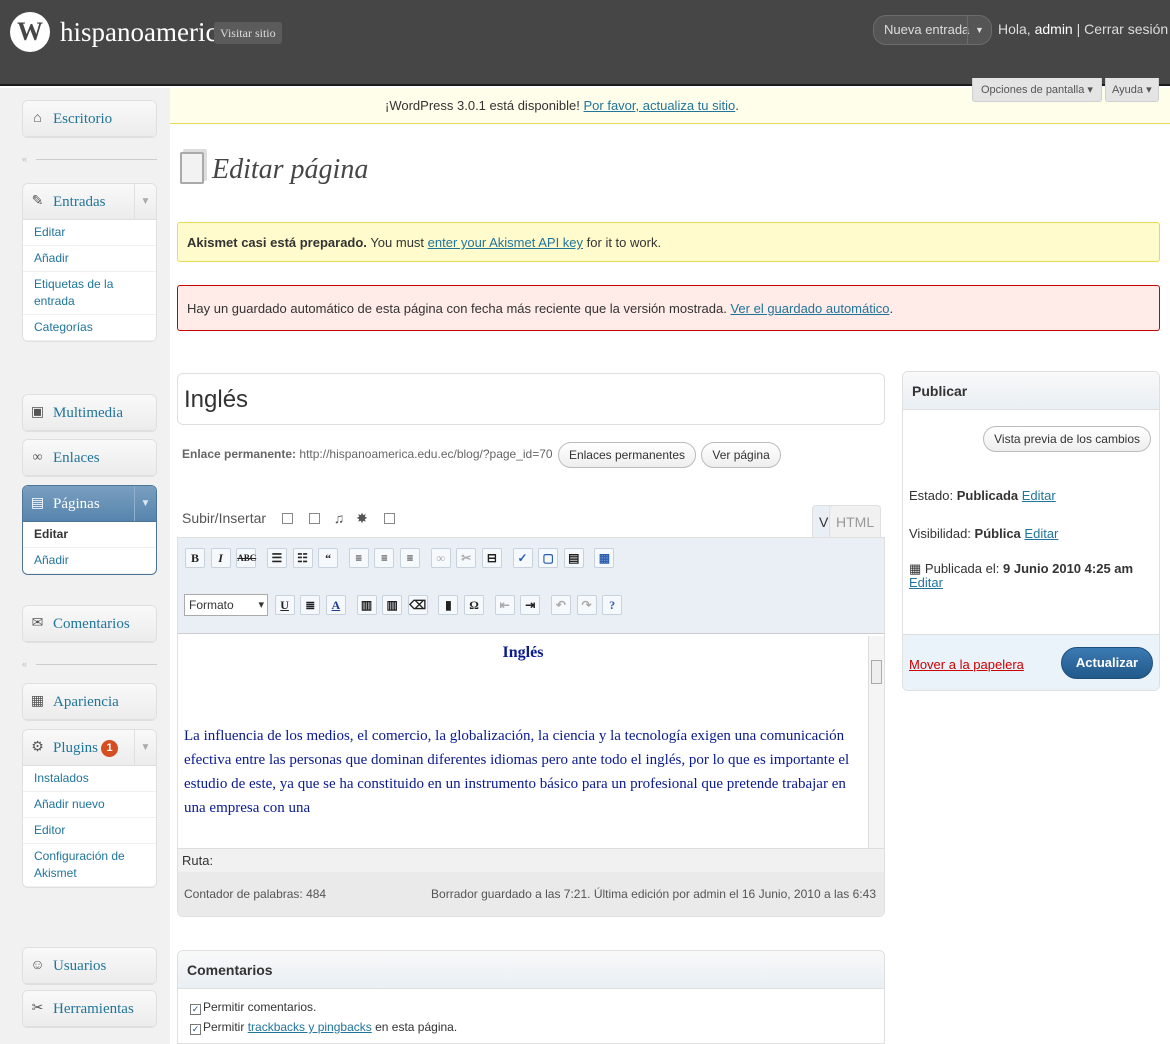 This screenshot has height=1044, width=1170. I want to click on numbered-list-icon: ☷, so click(302, 558).